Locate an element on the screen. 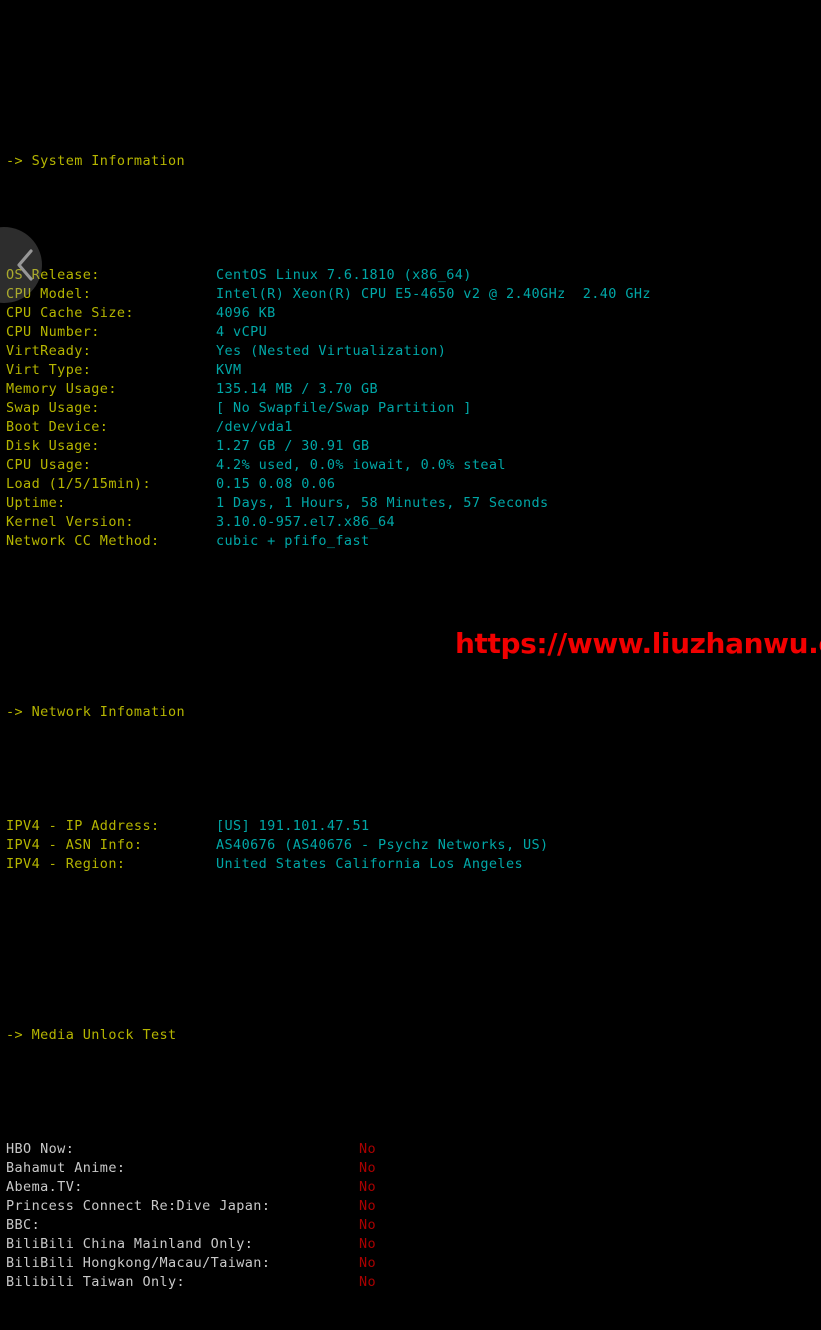 Image resolution: width=821 pixels, height=1330 pixels. system-info-row: CPU Number: 4 vCPU is located at coordinates (410, 332).